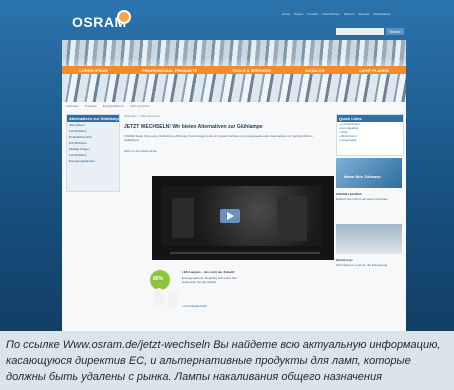 The image size is (454, 390). Describe the element at coordinates (124, 17) in the screenshot. I see `osram-logo-icon` at that location.